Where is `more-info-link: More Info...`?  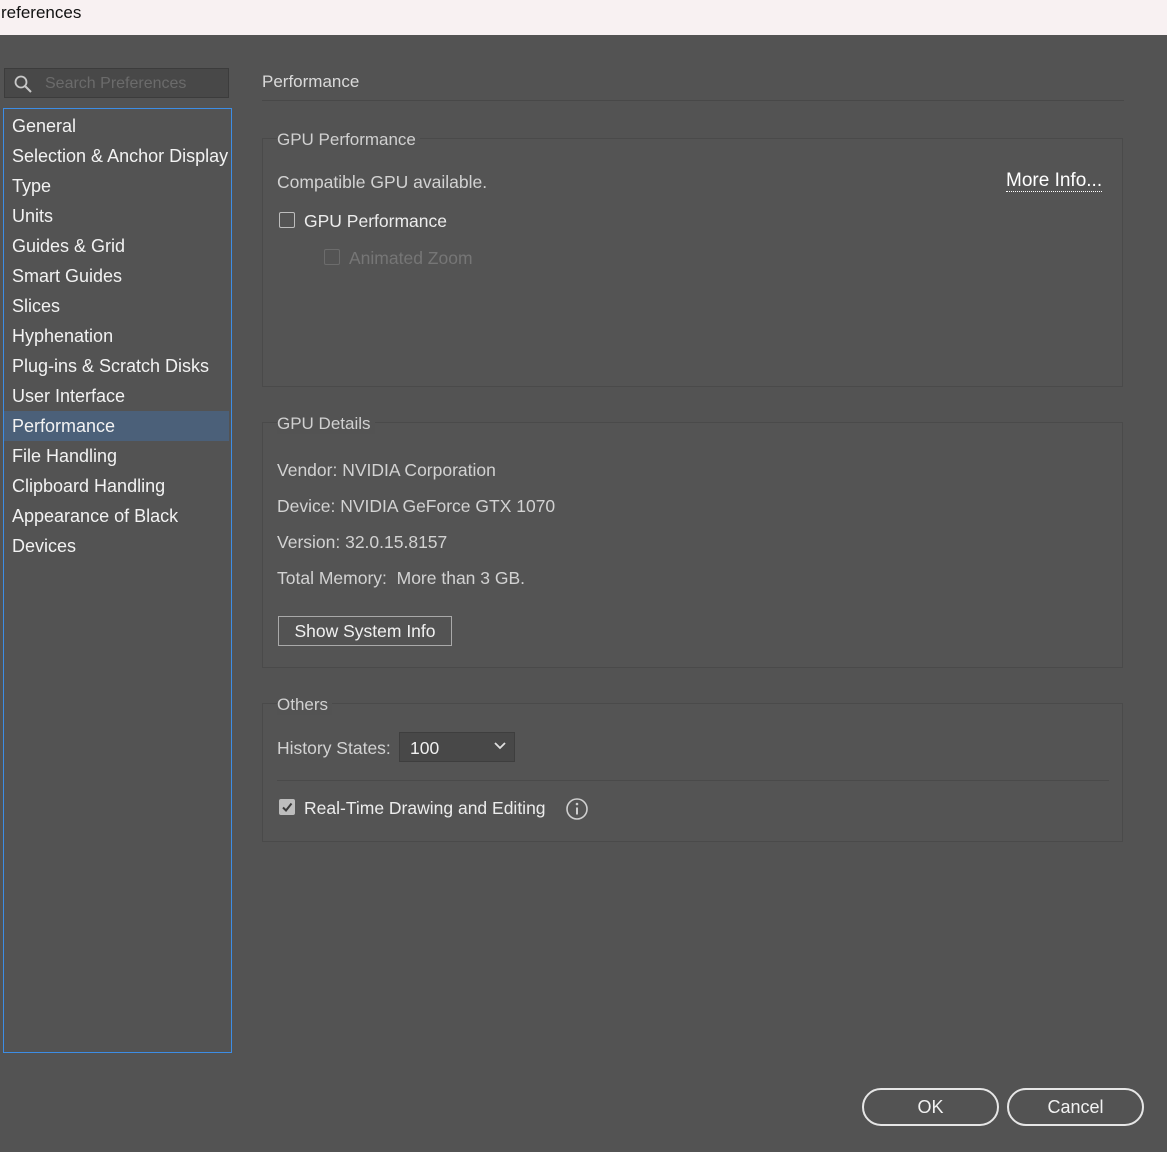 more-info-link: More Info... is located at coordinates (1054, 181).